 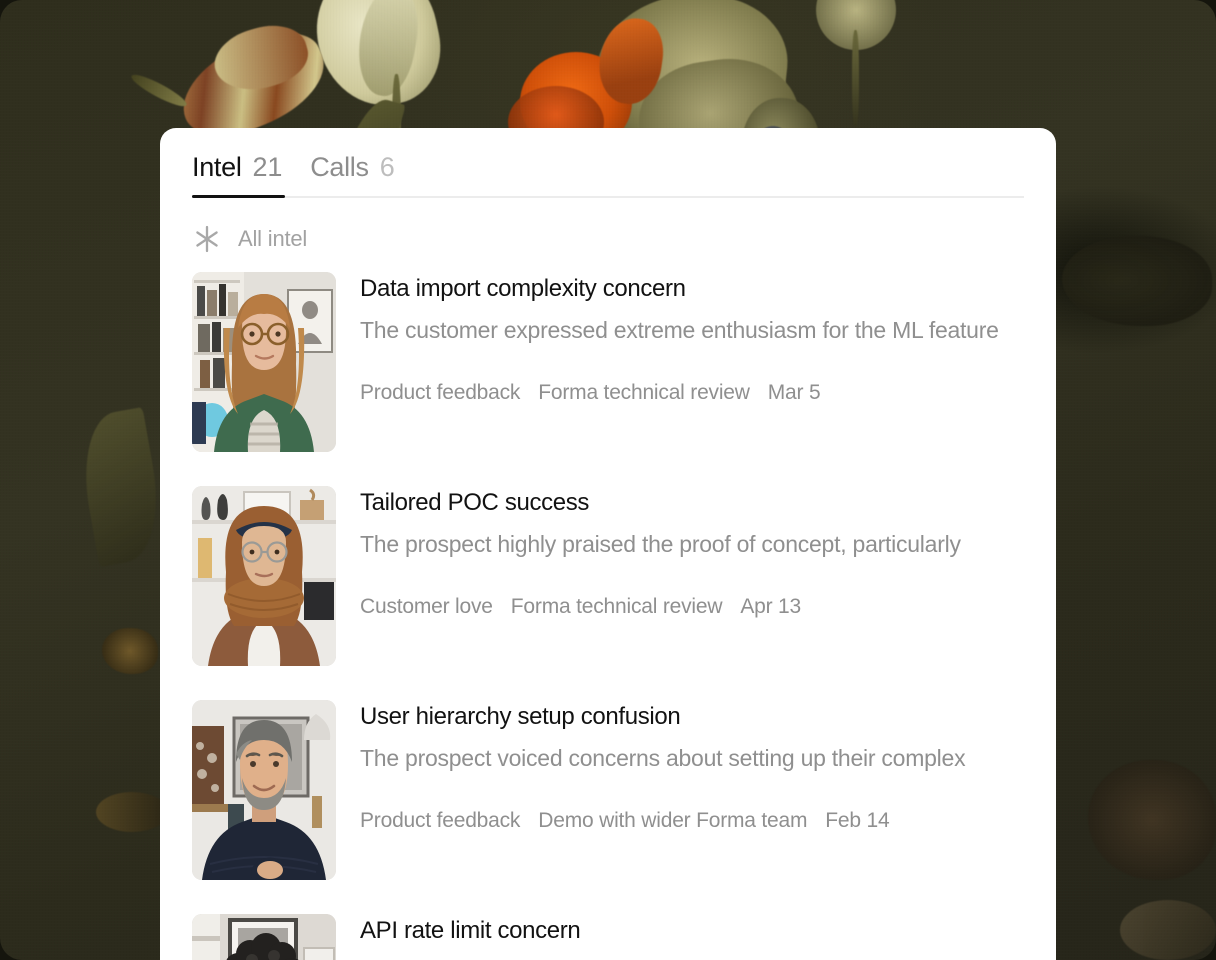 I want to click on intel-title: API rate limit concern, so click(x=470, y=930).